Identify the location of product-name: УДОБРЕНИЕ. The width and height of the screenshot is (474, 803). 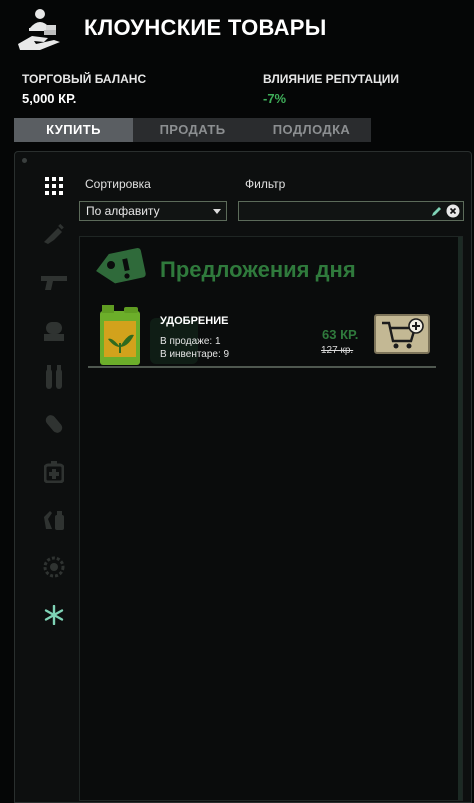
(194, 321).